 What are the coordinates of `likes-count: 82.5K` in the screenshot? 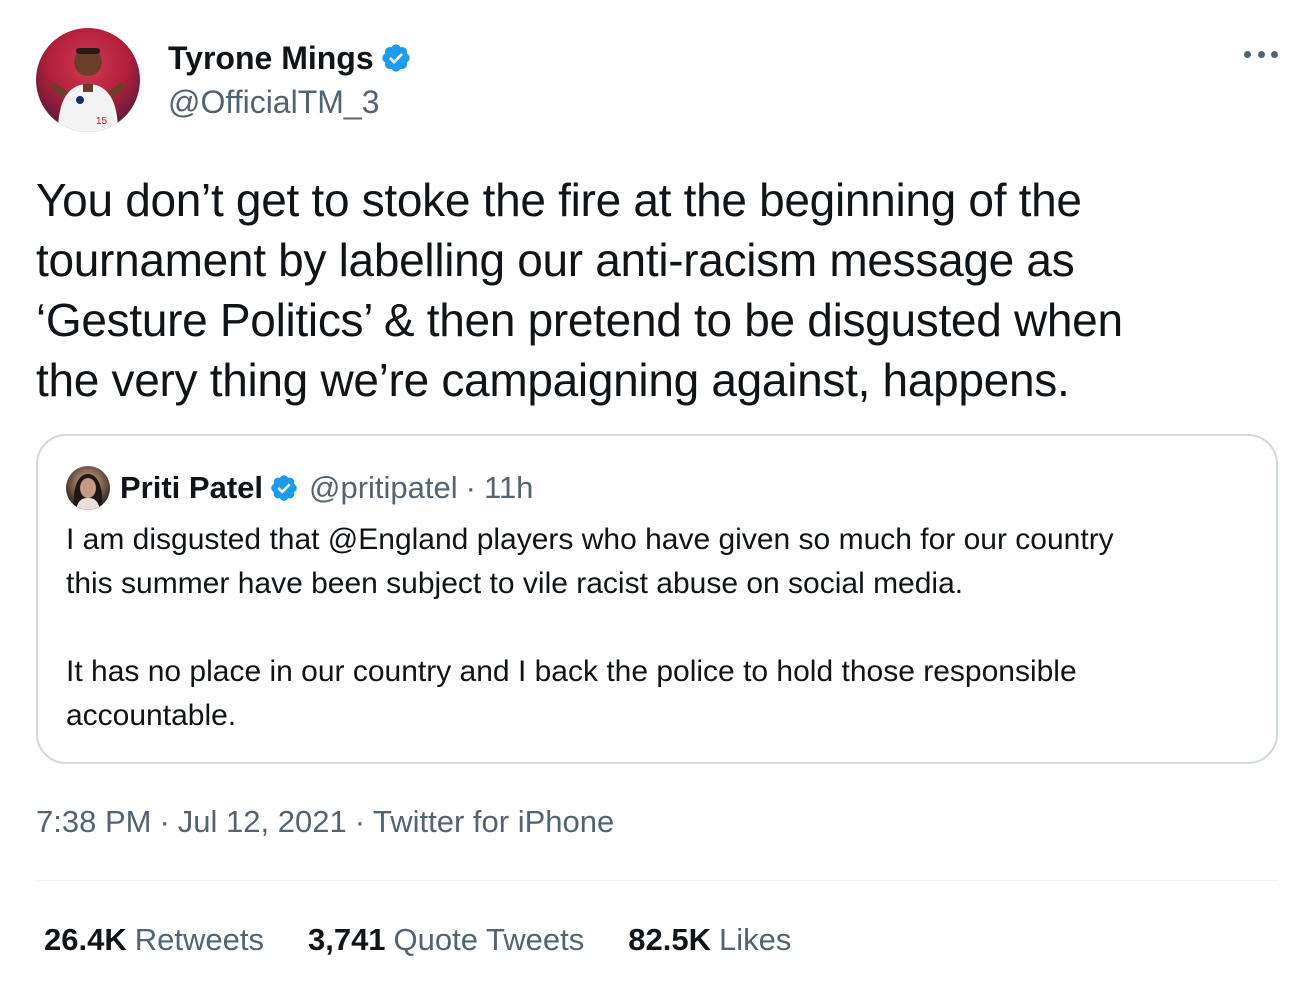 It's located at (669, 939).